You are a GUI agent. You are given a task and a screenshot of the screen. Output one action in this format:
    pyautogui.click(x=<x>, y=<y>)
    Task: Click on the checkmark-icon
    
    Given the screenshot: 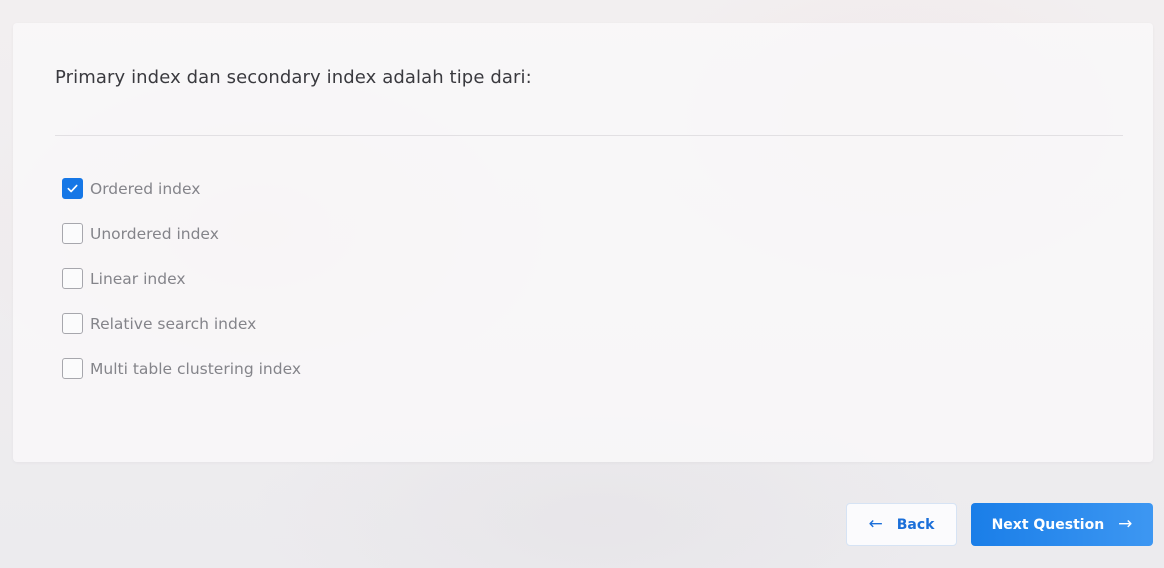 What is the action you would take?
    pyautogui.click(x=72, y=188)
    